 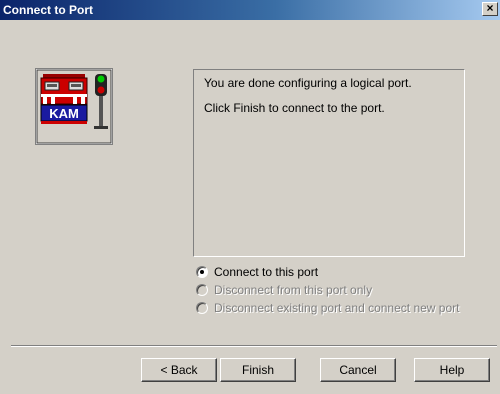 What do you see at coordinates (452, 370) in the screenshot?
I see `help-button: Help` at bounding box center [452, 370].